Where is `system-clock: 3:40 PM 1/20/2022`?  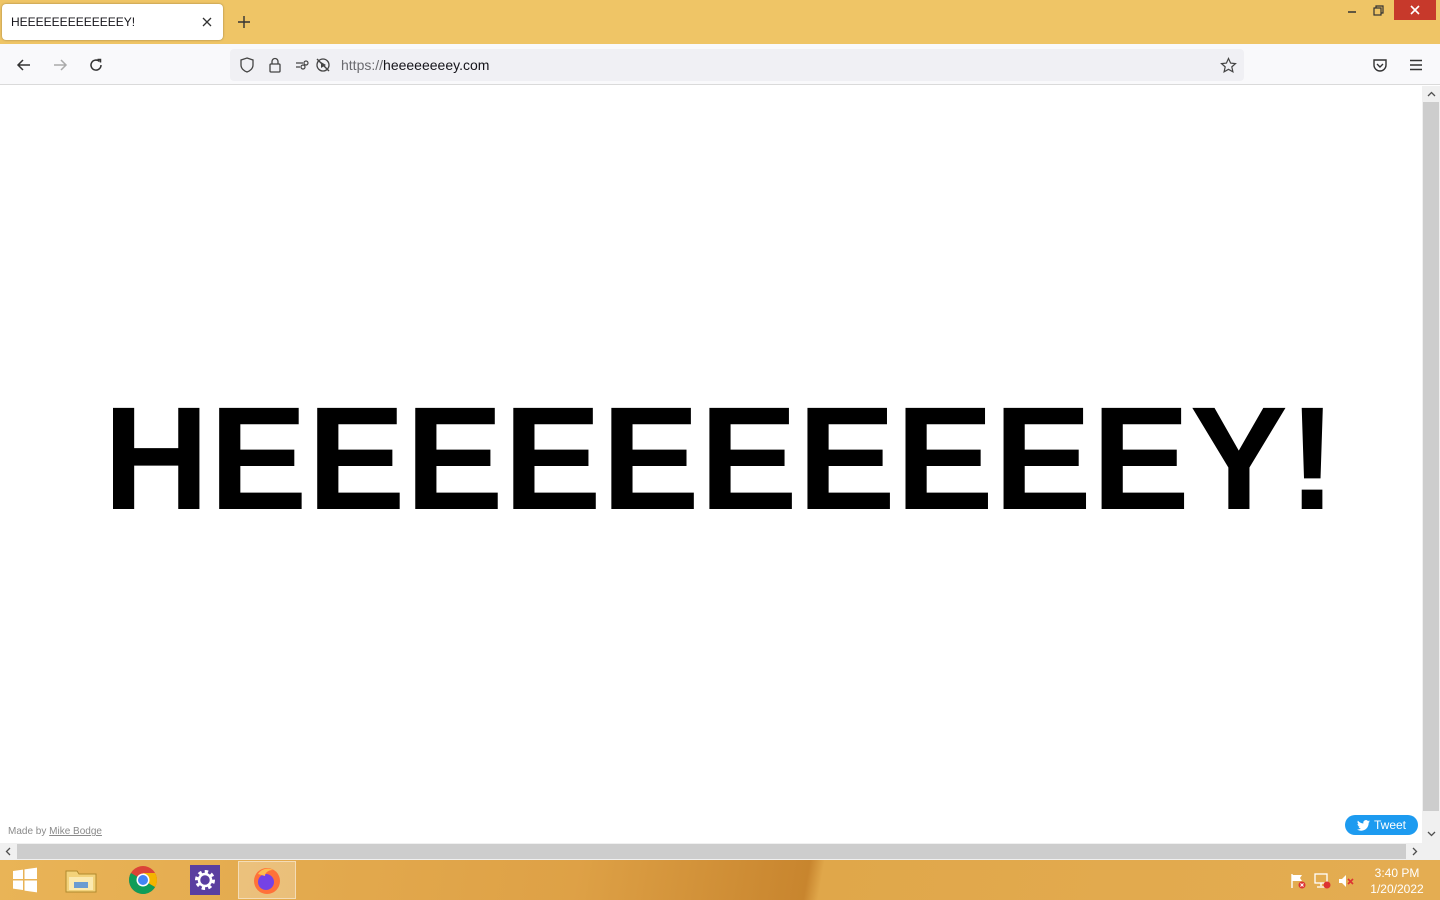
system-clock: 3:40 PM 1/20/2022 is located at coordinates (1397, 881).